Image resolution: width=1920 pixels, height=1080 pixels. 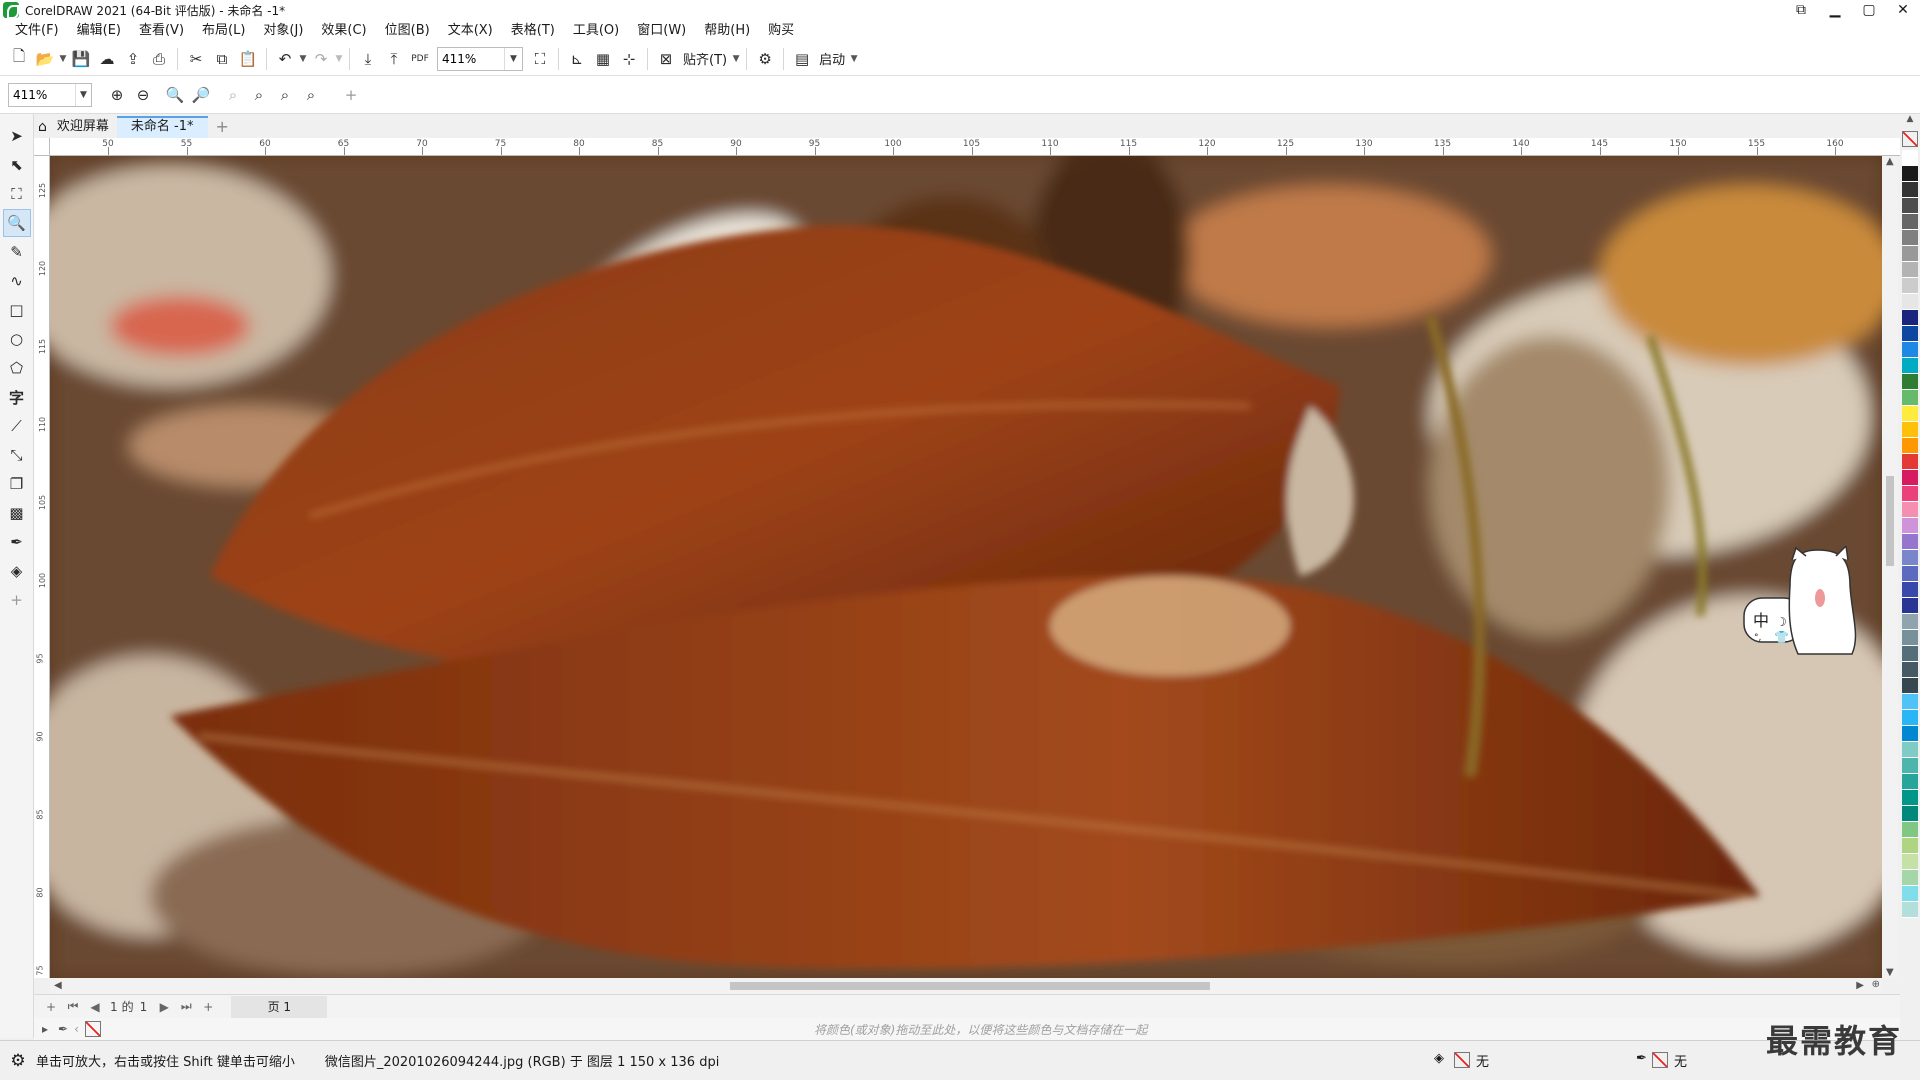 I want to click on restore-view-icon: ⧉, so click(x=1801, y=10).